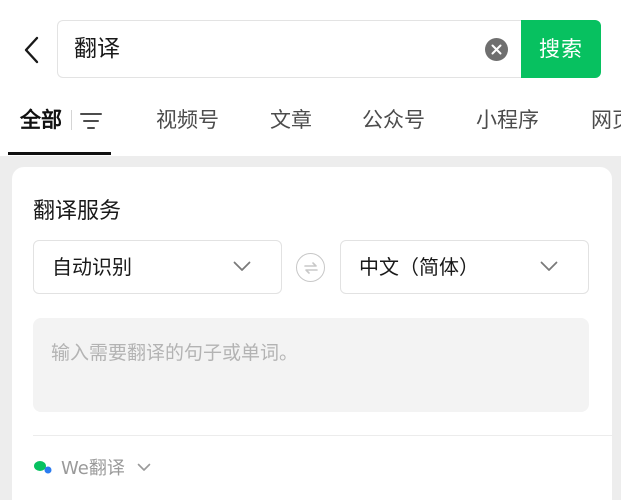 The height and width of the screenshot is (500, 621). Describe the element at coordinates (187, 119) in the screenshot. I see `tab-channels: 视频号` at that location.